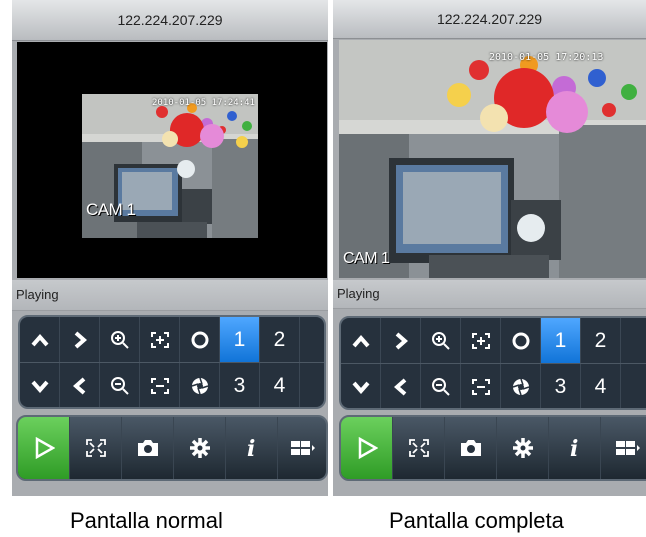  Describe the element at coordinates (546, 57) in the screenshot. I see `timestamp-overlay: 2010-01-05 17:20:13` at that location.